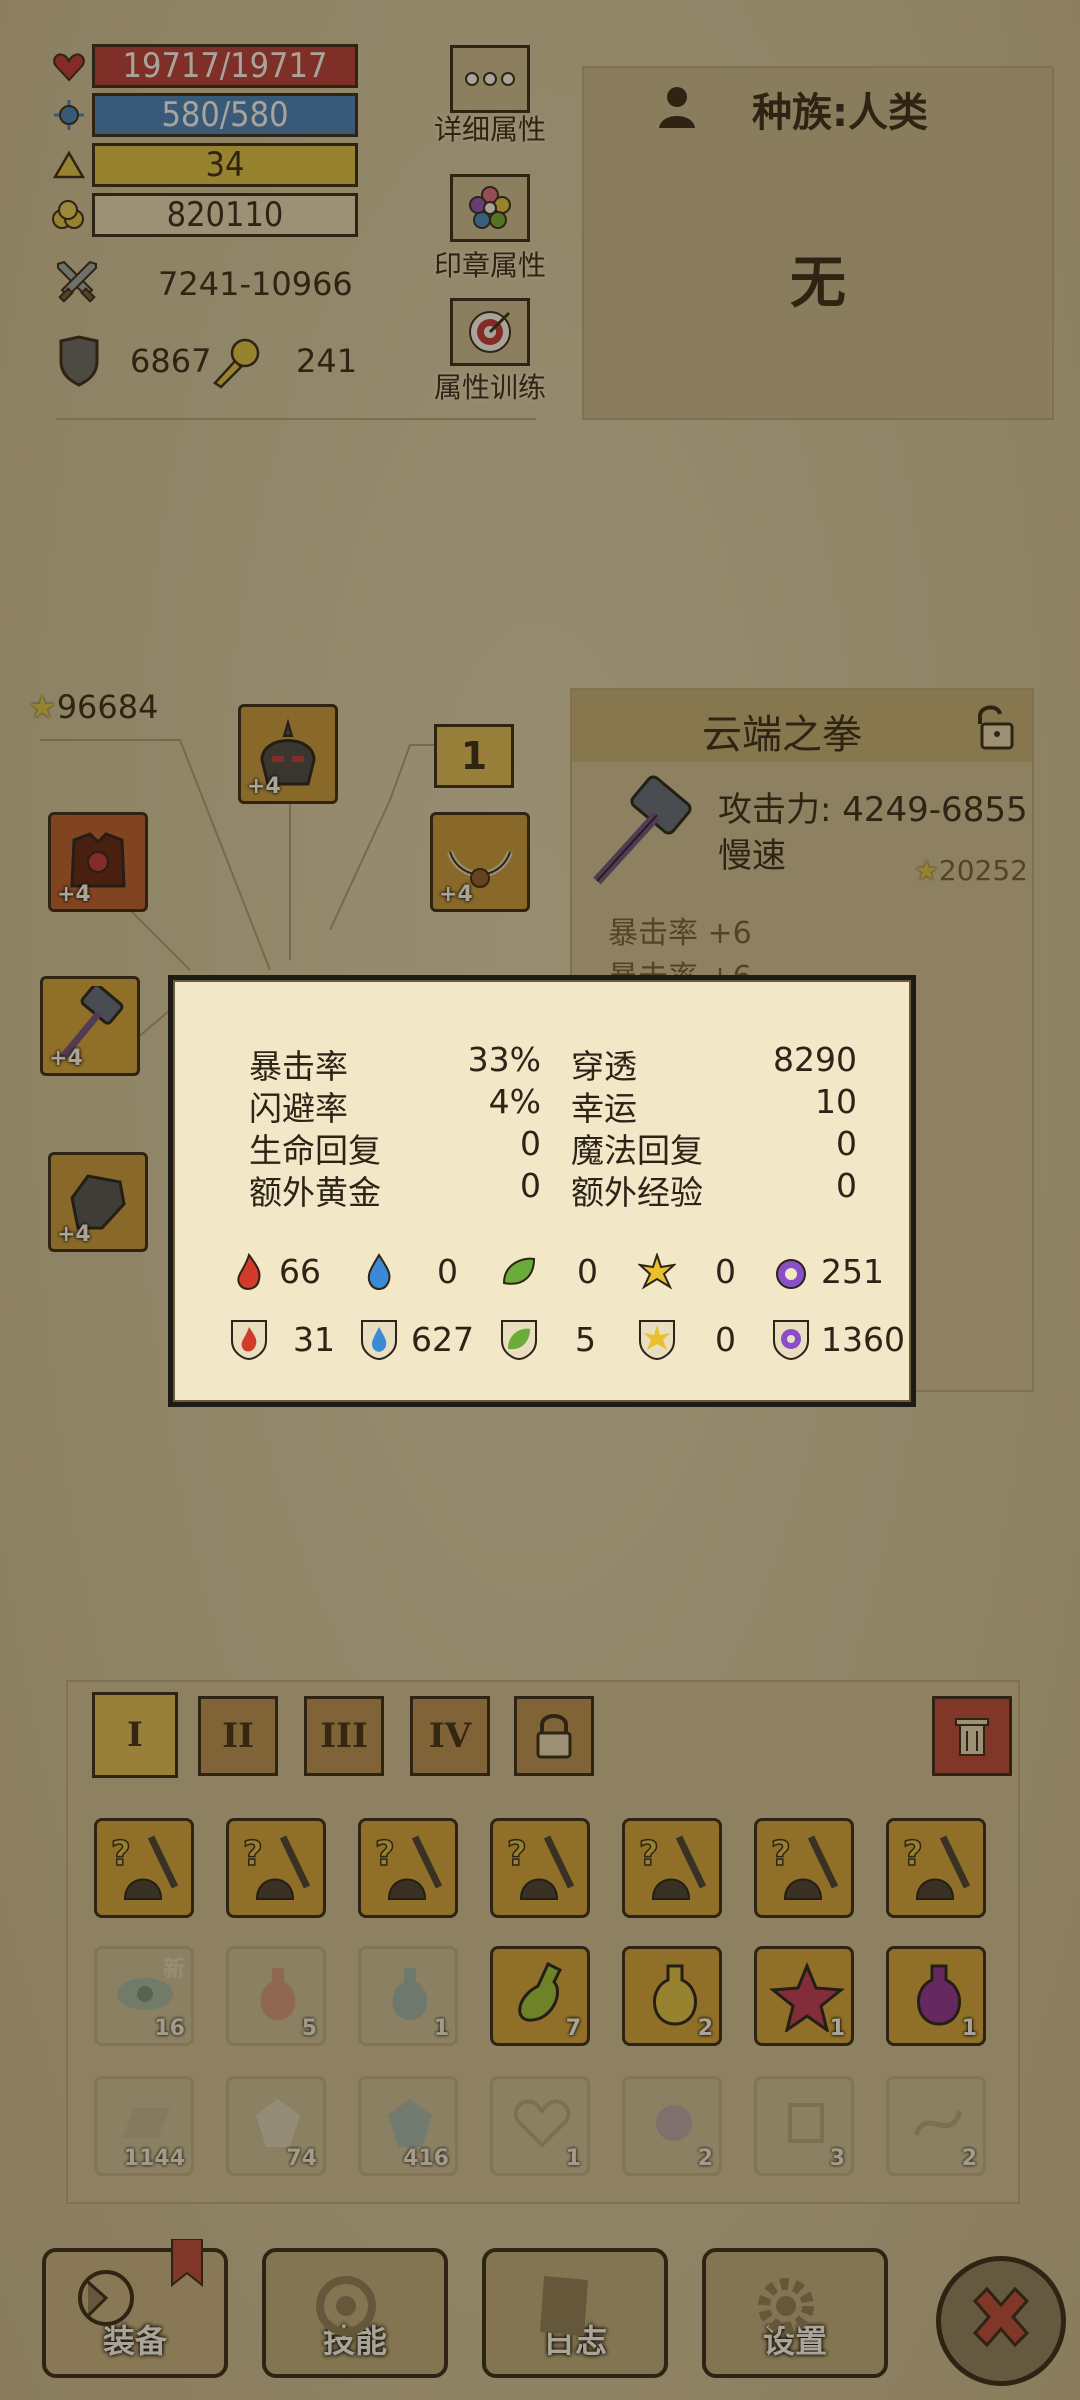 The width and height of the screenshot is (1080, 2400). Describe the element at coordinates (379, 1339) in the screenshot. I see `water-resist-icon` at that location.